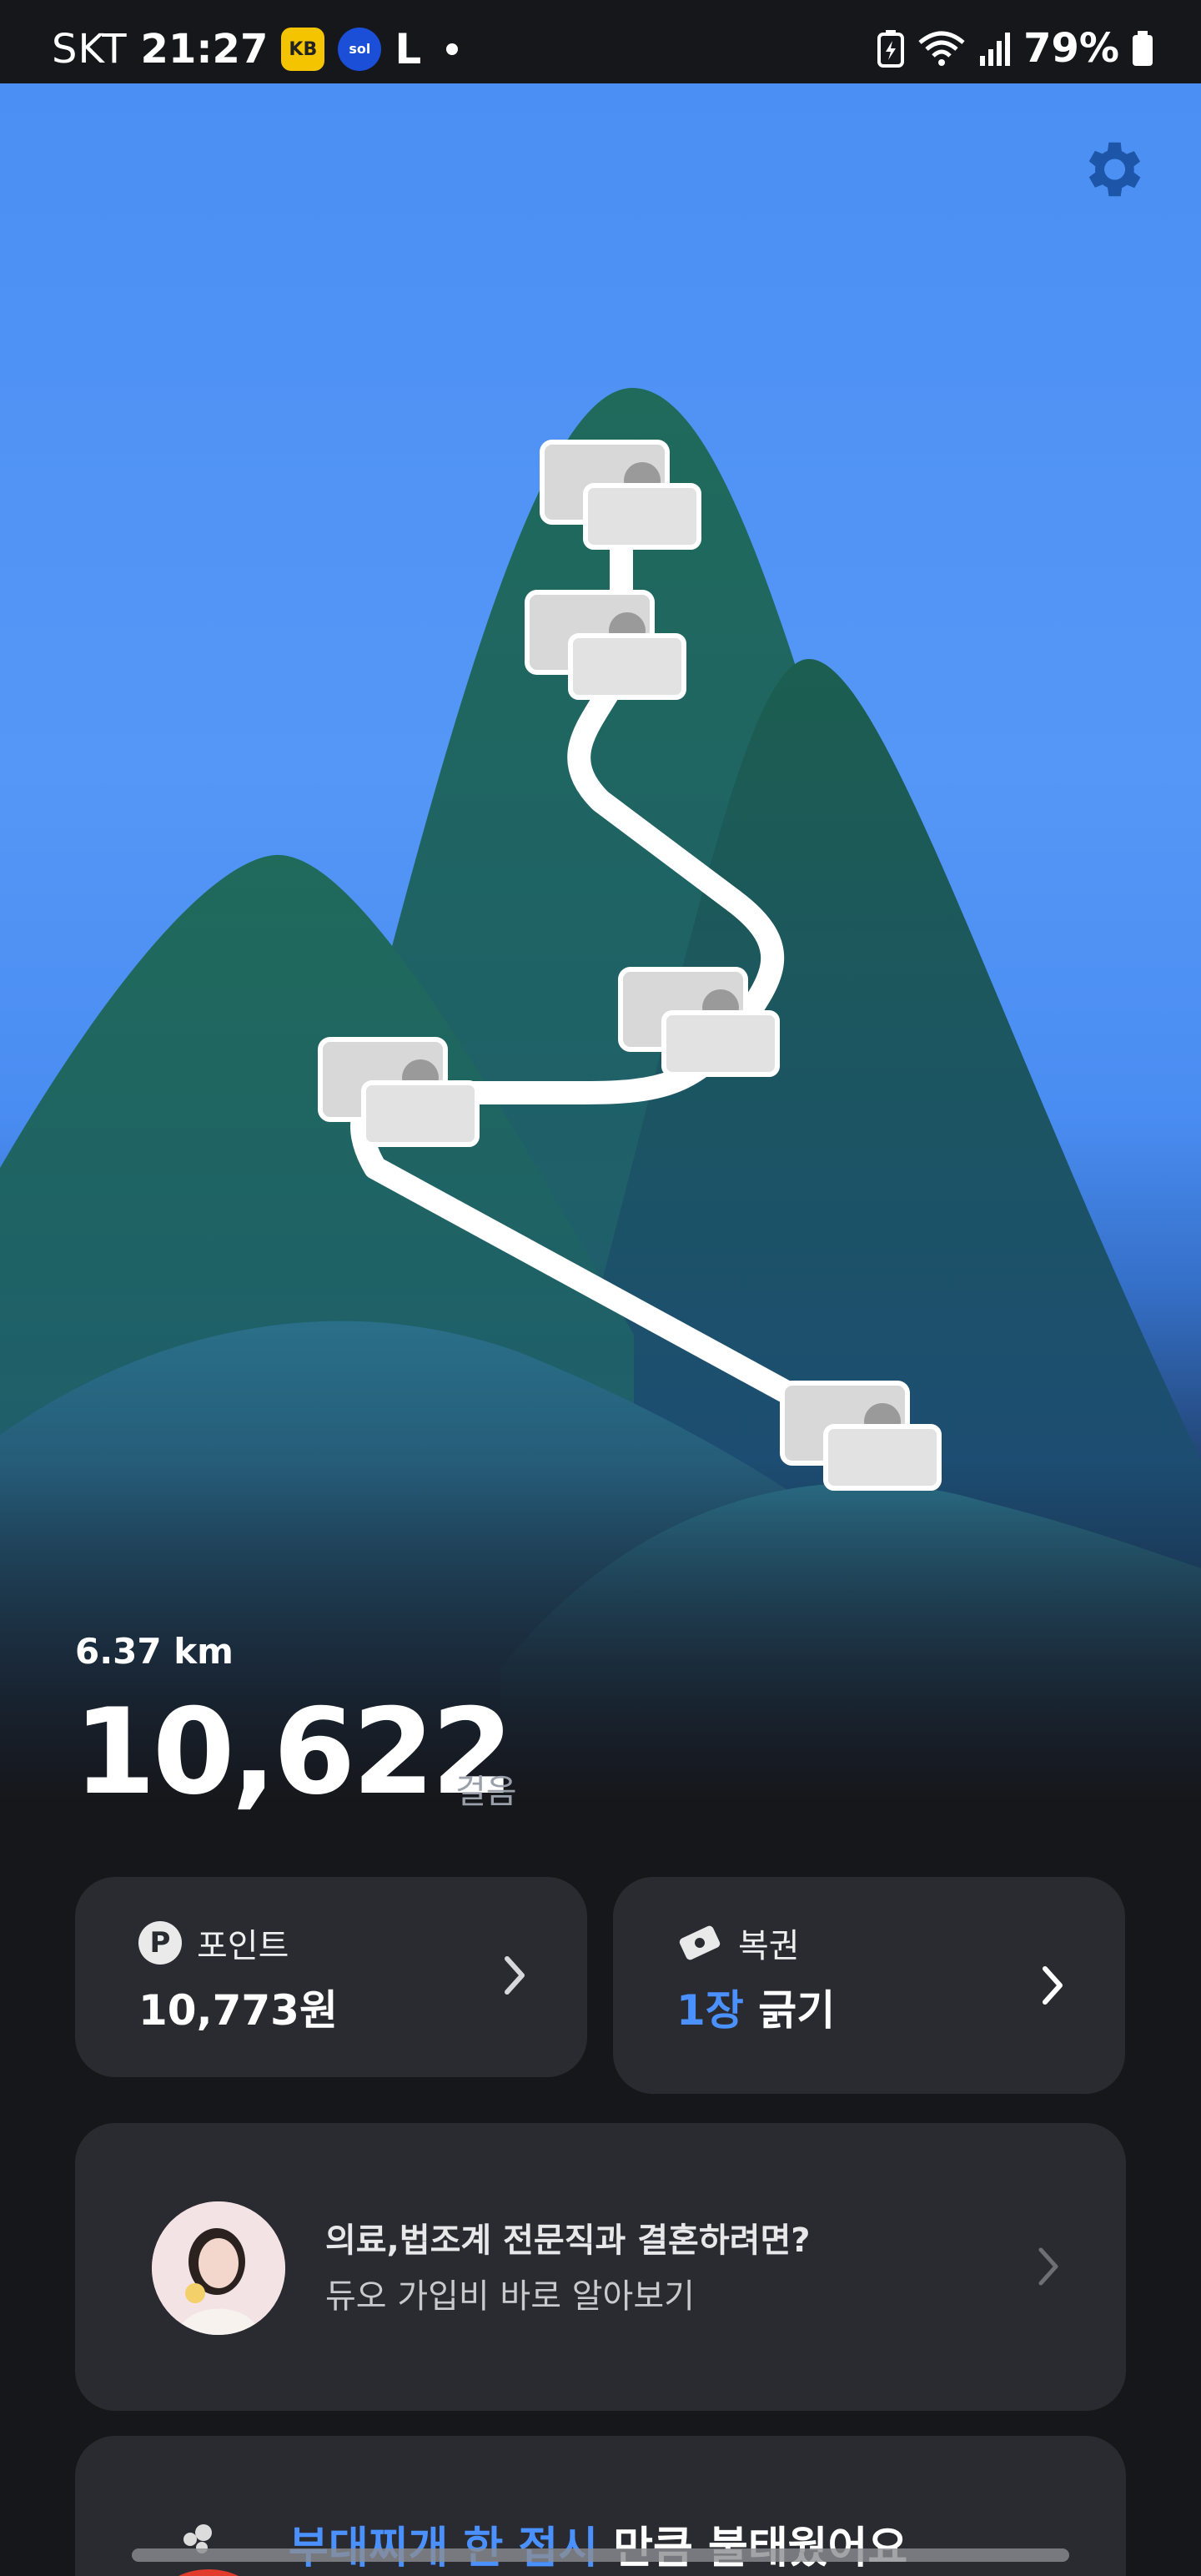 Image resolution: width=1201 pixels, height=2576 pixels. I want to click on l-app-notification-icon: L, so click(408, 49).